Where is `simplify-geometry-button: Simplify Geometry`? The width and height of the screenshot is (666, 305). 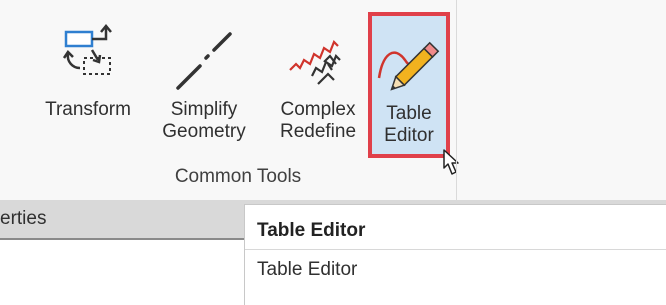 simplify-geometry-button: Simplify Geometry is located at coordinates (204, 93).